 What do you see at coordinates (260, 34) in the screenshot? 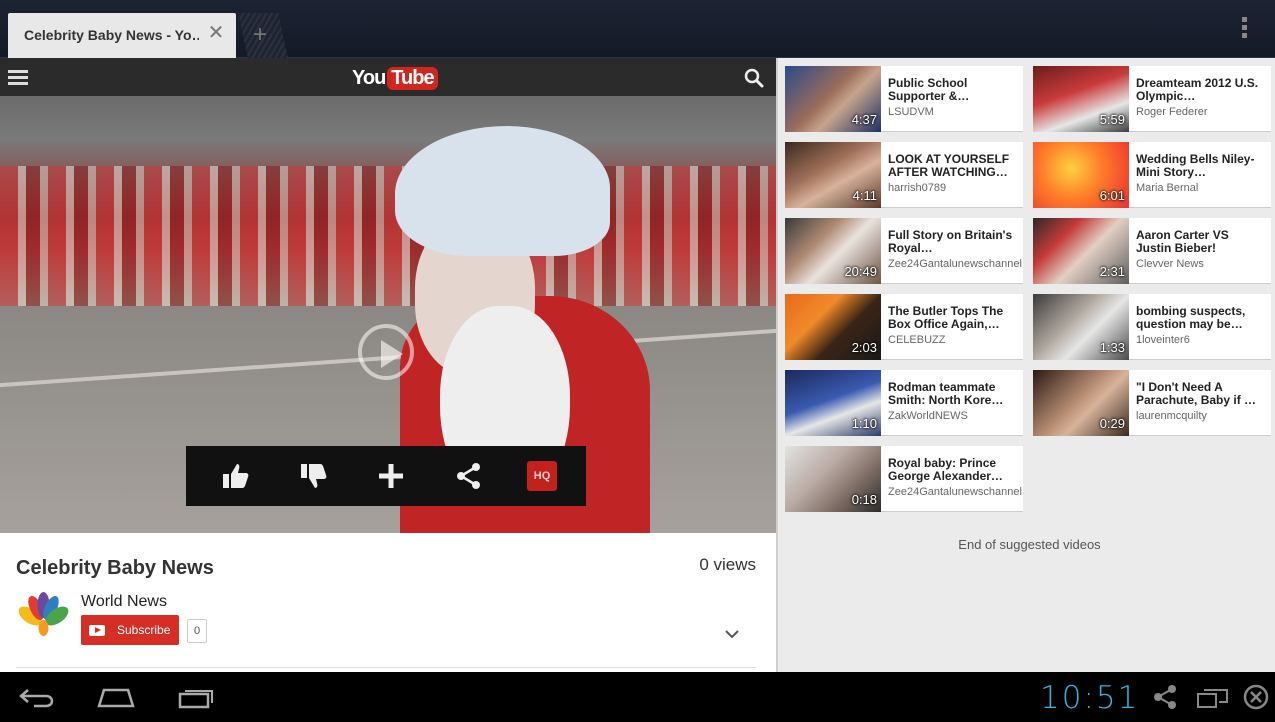
I see `plus-icon: +` at bounding box center [260, 34].